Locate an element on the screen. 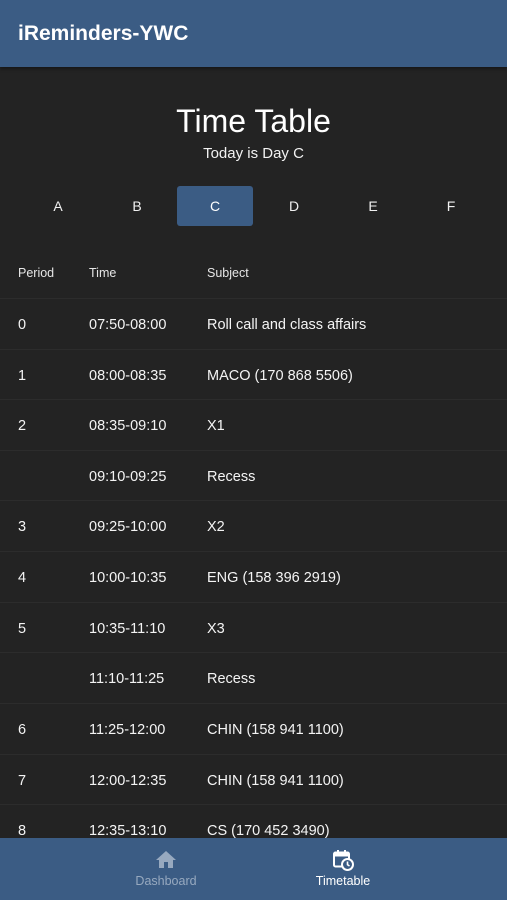 The height and width of the screenshot is (900, 507). time-cell: 11:25-12:00 is located at coordinates (127, 730).